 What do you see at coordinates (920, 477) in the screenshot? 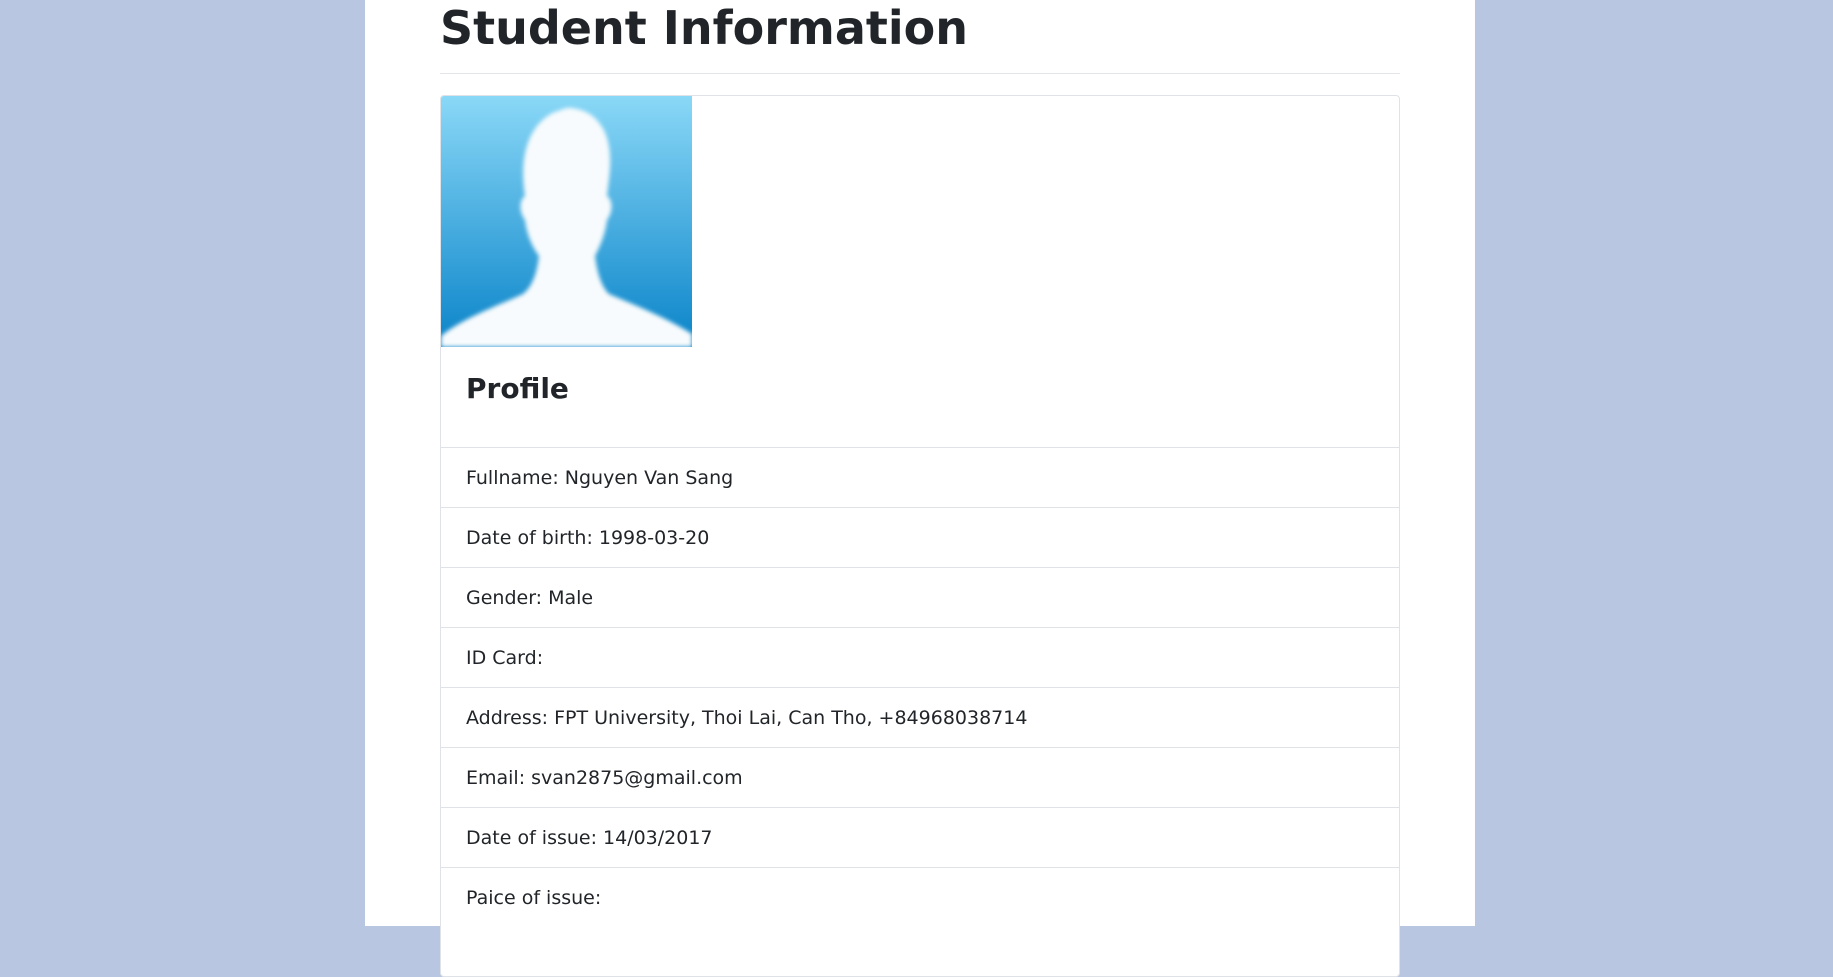
I see `list-item-fullname: Fullname: Nguyen Van Sang` at bounding box center [920, 477].